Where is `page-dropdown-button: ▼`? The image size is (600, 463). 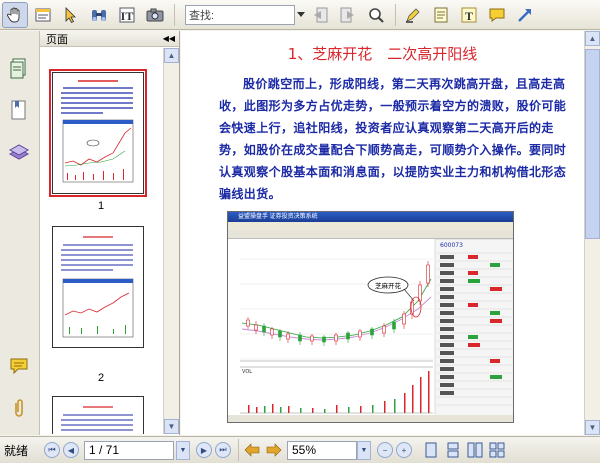 page-dropdown-button: ▼ is located at coordinates (183, 450).